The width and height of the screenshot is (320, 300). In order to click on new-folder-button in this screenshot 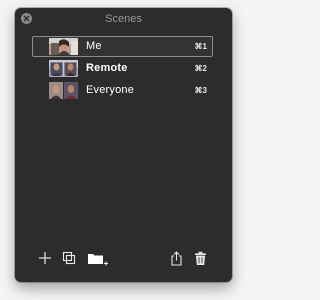, I will do `click(98, 259)`.